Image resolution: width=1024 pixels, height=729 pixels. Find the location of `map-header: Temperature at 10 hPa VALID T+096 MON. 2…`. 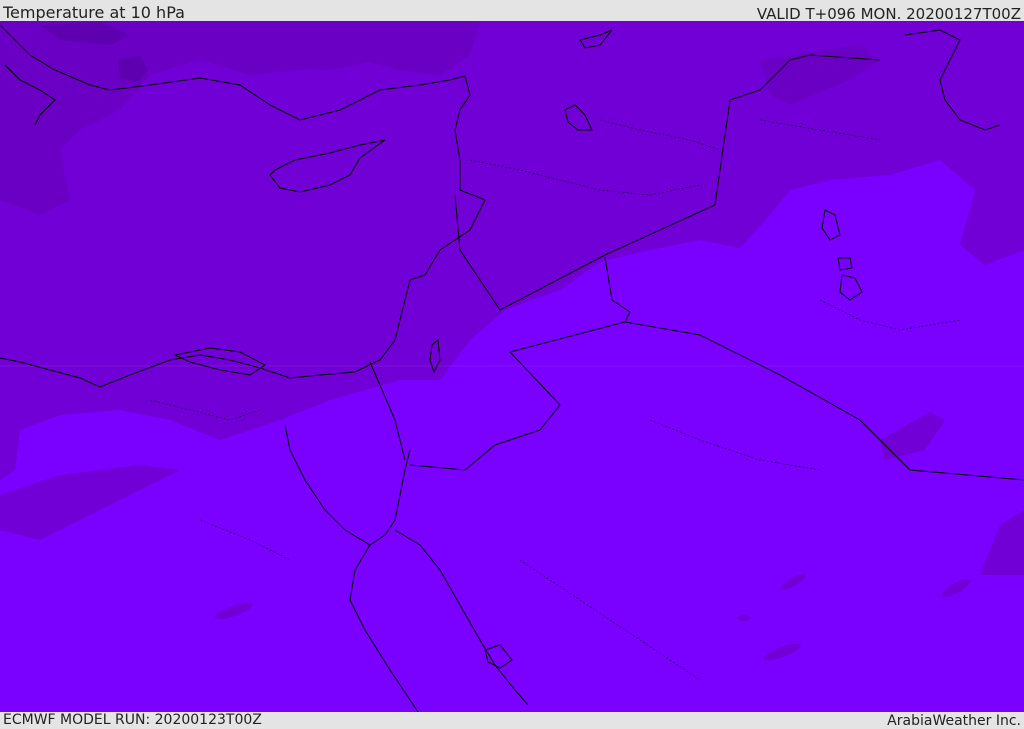

map-header: Temperature at 10 hPa VALID T+096 MON. 2… is located at coordinates (512, 11).